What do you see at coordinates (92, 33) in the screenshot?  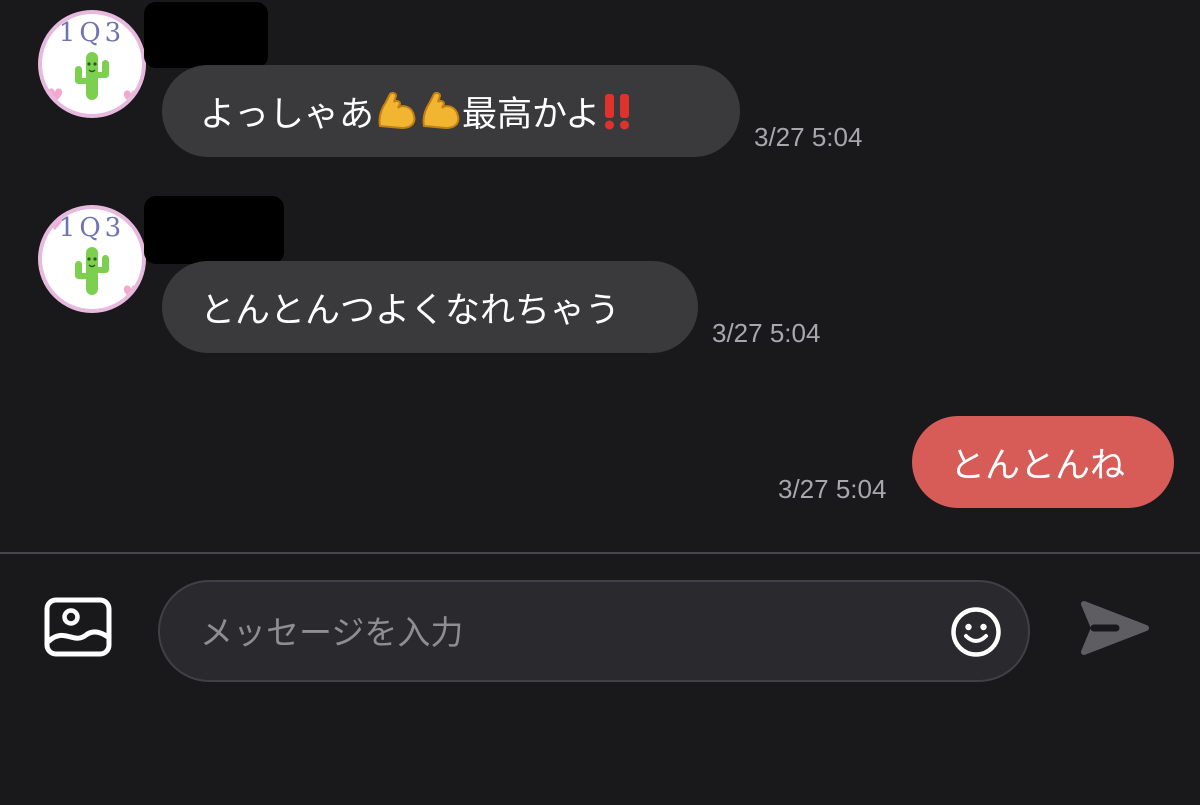 I see `avatar-text: 1Q3` at bounding box center [92, 33].